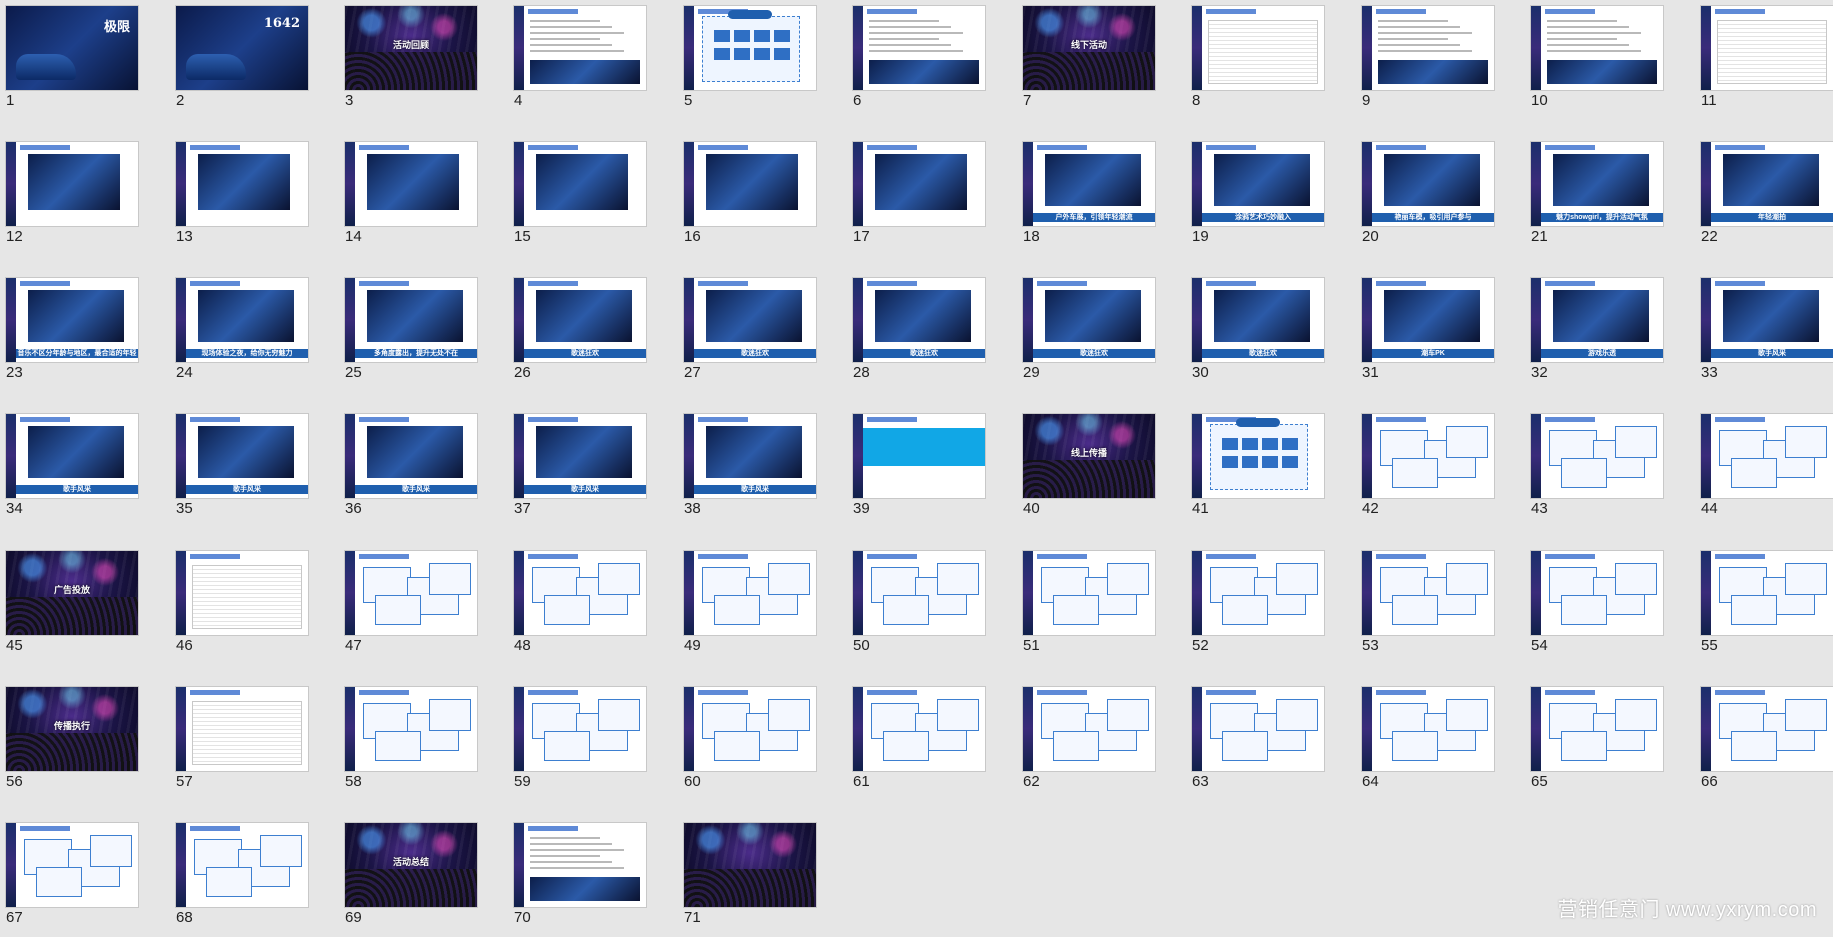  What do you see at coordinates (1089, 48) in the screenshot?
I see `slide-preview: 线下活动` at bounding box center [1089, 48].